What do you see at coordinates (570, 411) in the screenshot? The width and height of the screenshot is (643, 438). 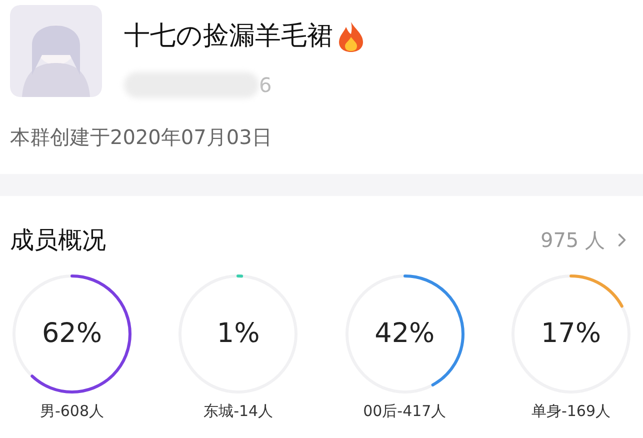 I see `stat-label: 单身-169人` at bounding box center [570, 411].